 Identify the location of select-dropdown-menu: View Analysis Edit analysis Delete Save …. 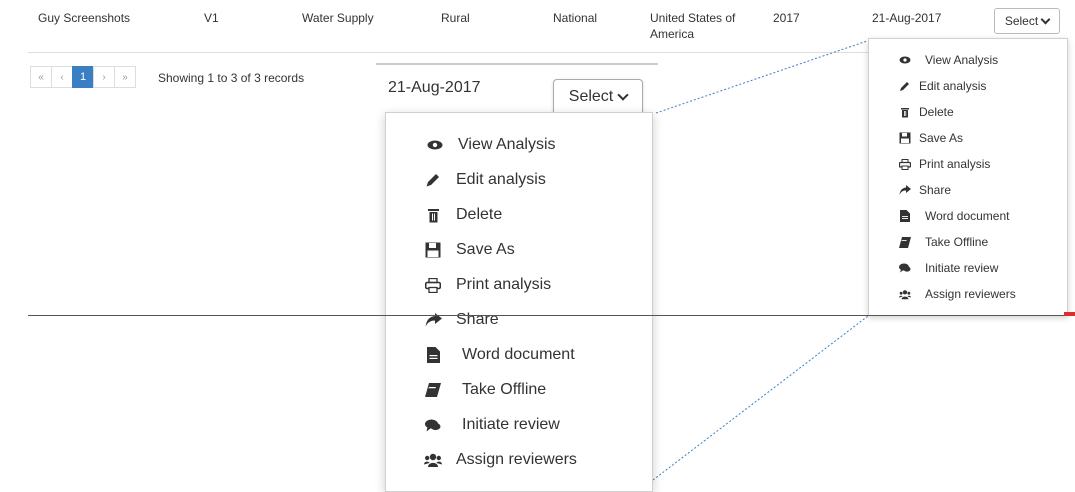
(968, 177).